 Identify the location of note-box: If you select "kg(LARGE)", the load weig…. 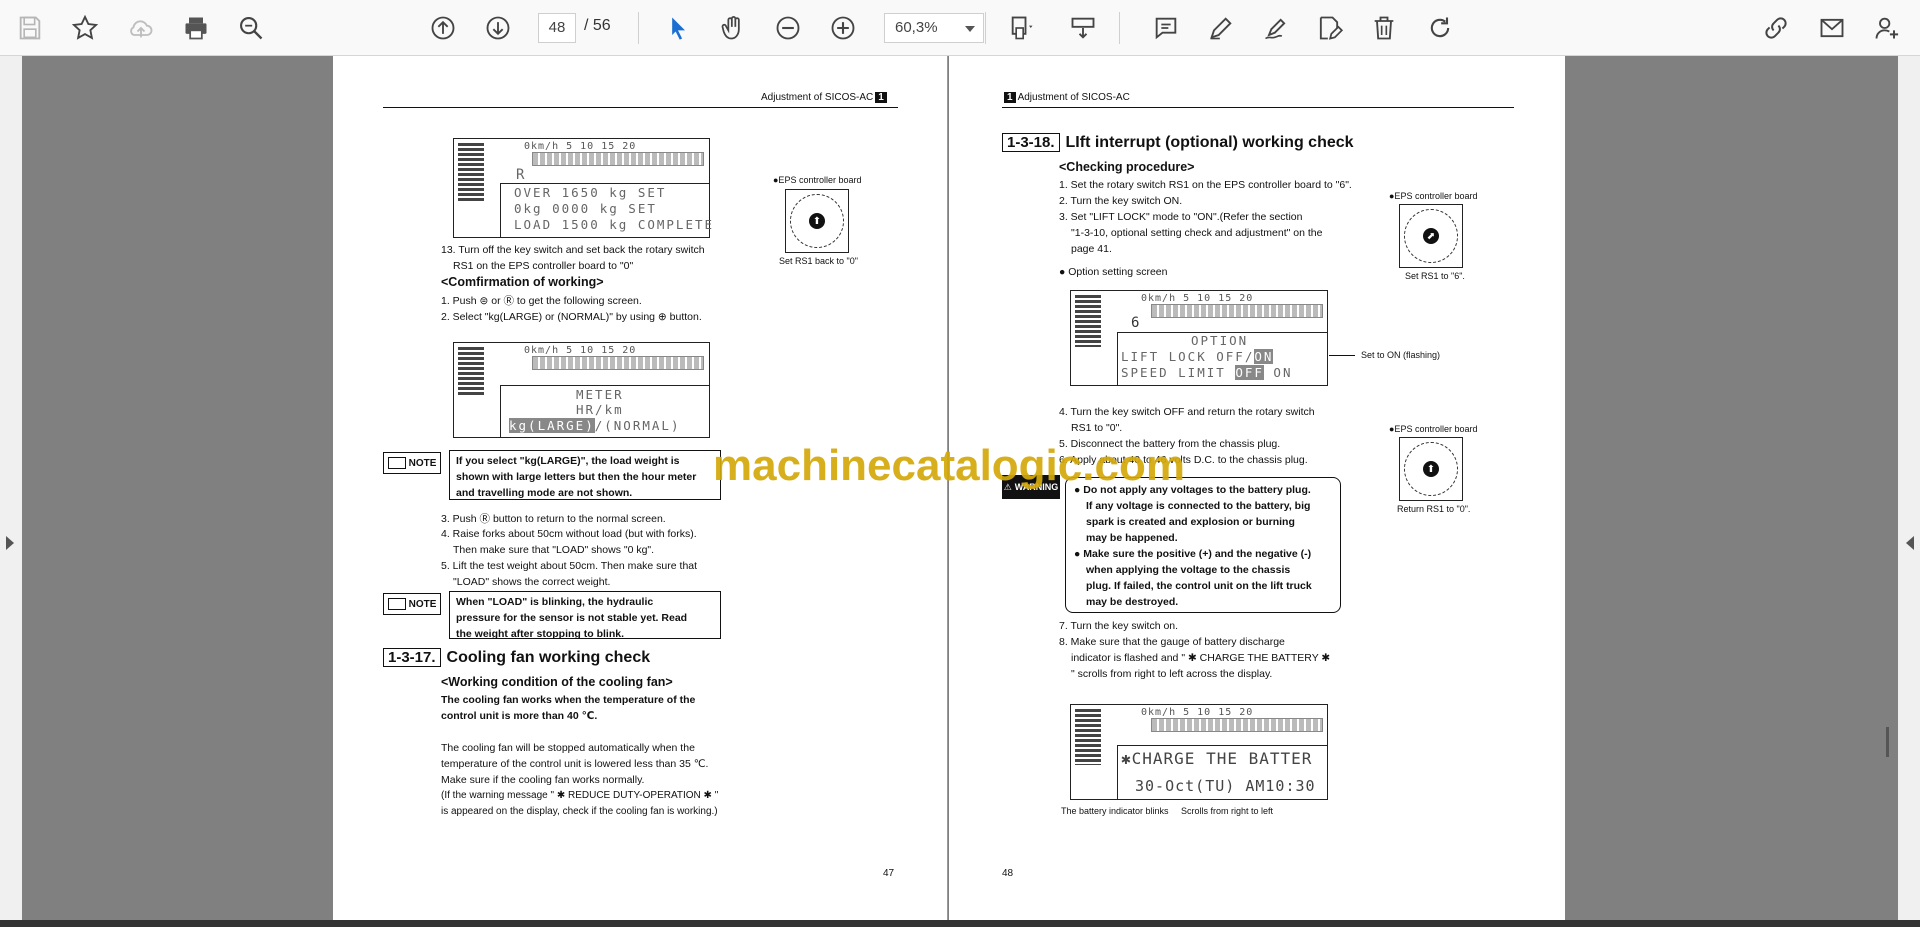
(585, 475).